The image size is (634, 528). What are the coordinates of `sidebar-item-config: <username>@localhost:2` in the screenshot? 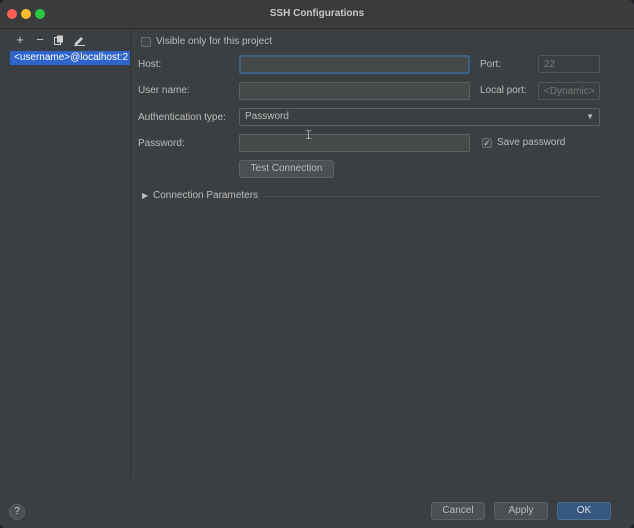 It's located at (70, 58).